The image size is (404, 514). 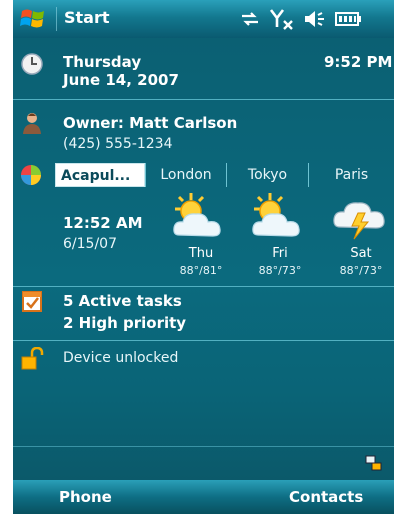 I want to click on contacts-softkey: Contacts, so click(x=326, y=497).